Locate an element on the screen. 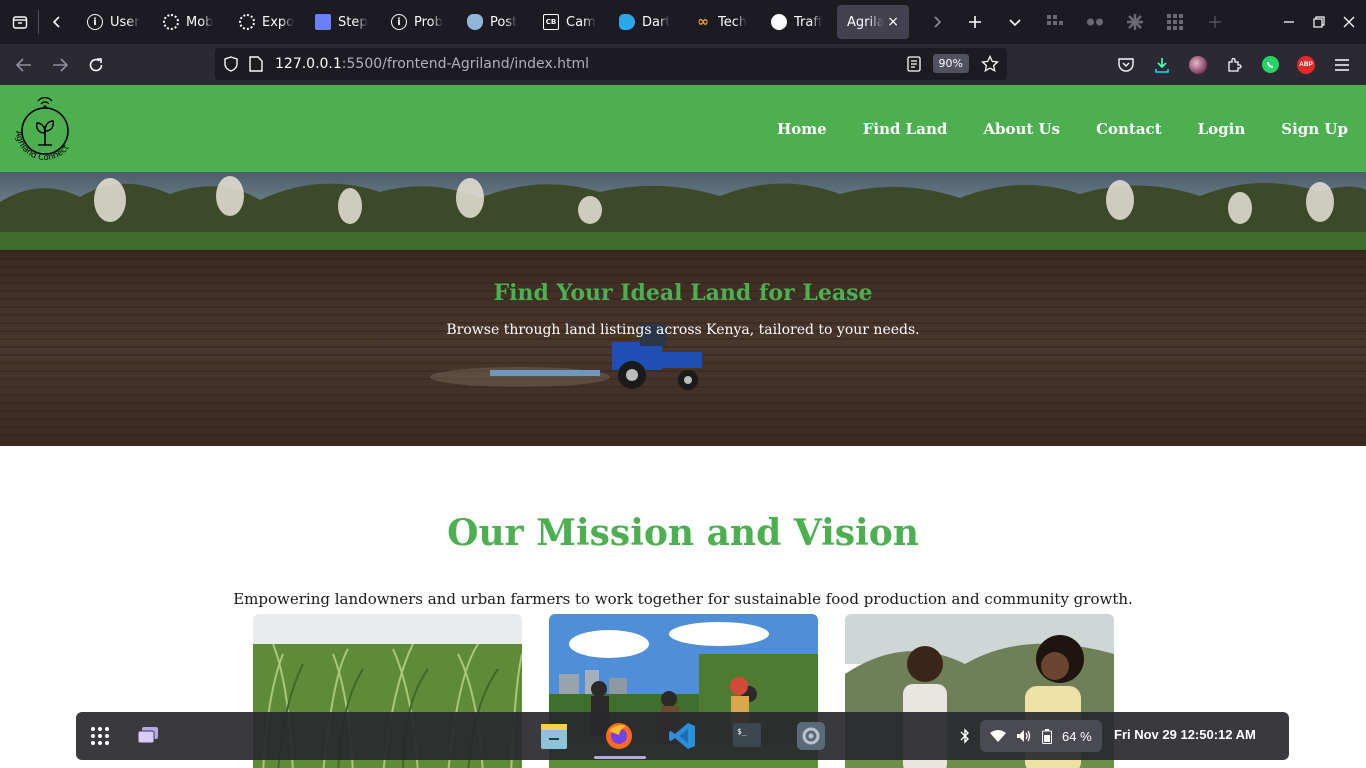 The image size is (1366, 768). close-window-icon is located at coordinates (1349, 22).